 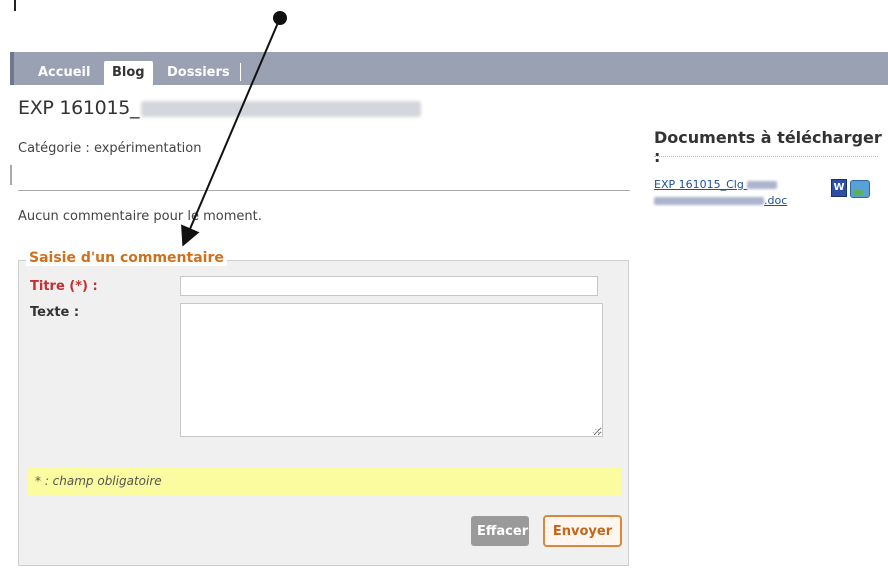 What do you see at coordinates (231, 132) in the screenshot?
I see `annotation-line` at bounding box center [231, 132].